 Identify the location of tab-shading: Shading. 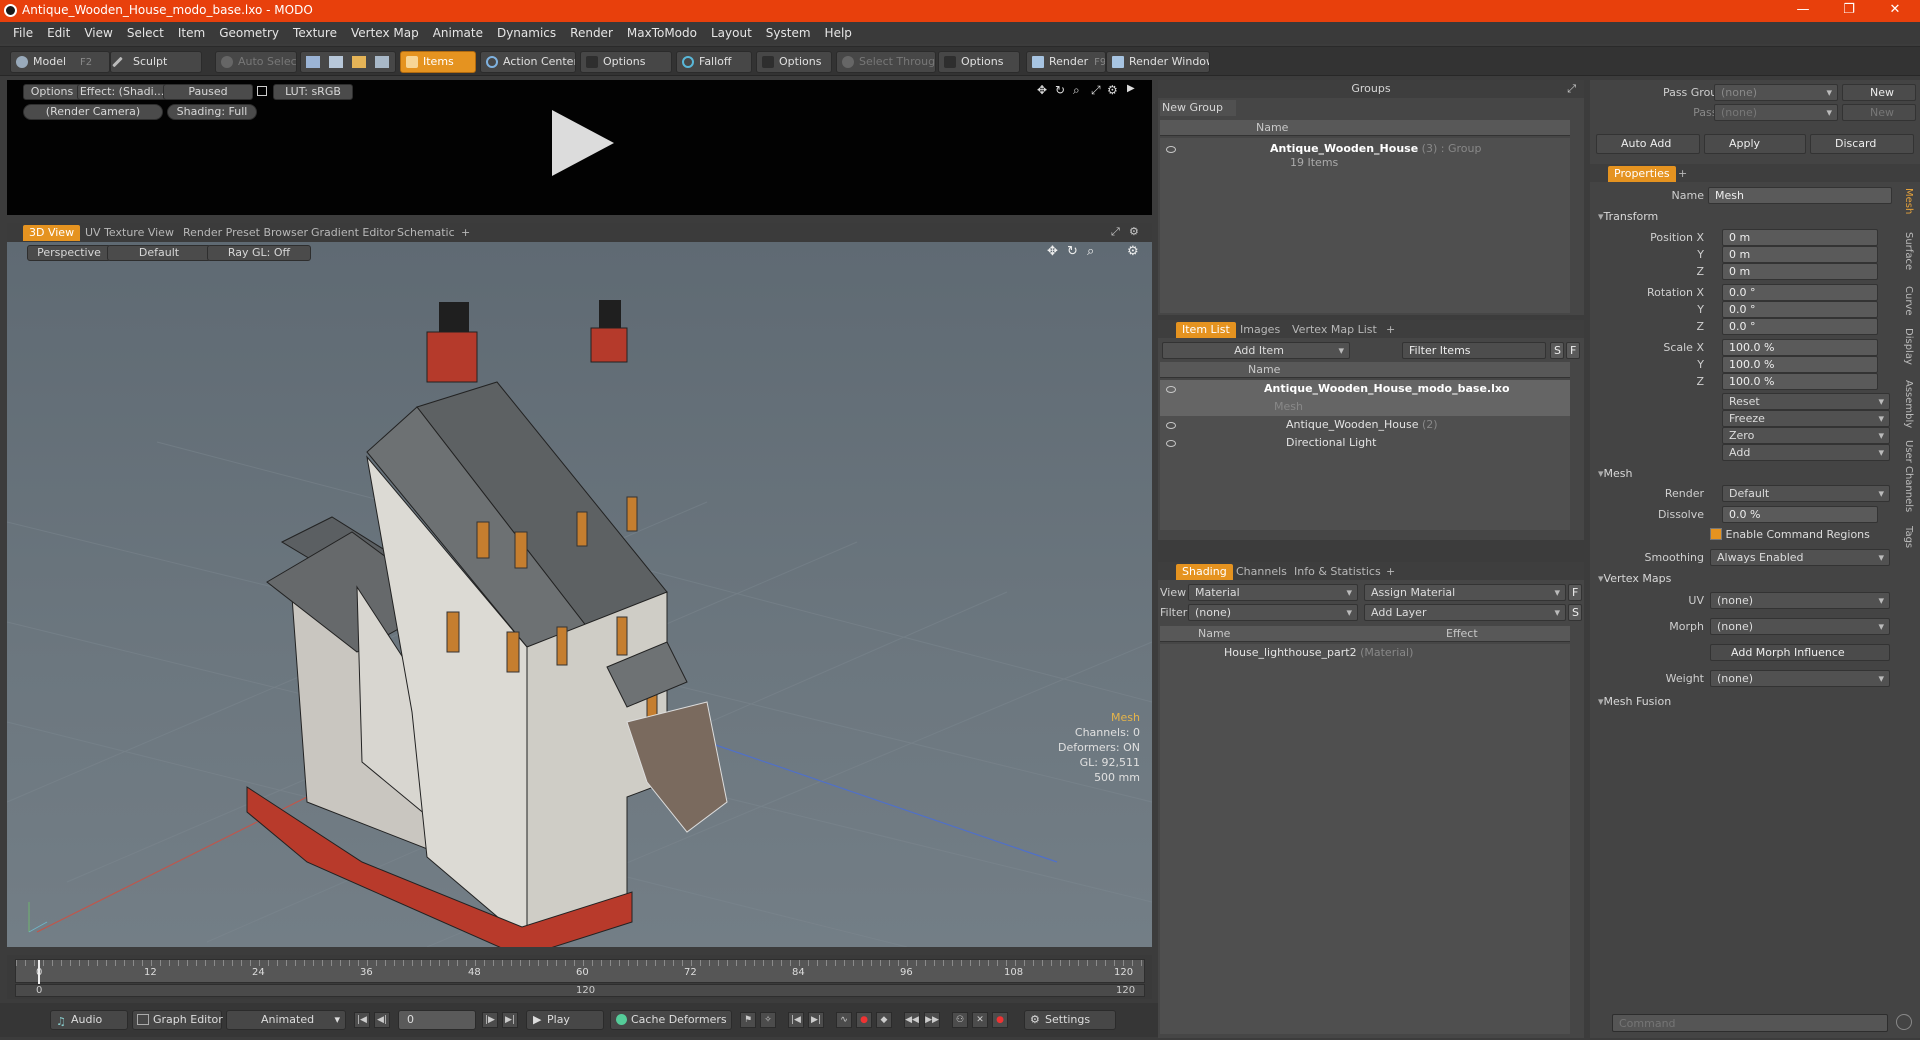
(1204, 572).